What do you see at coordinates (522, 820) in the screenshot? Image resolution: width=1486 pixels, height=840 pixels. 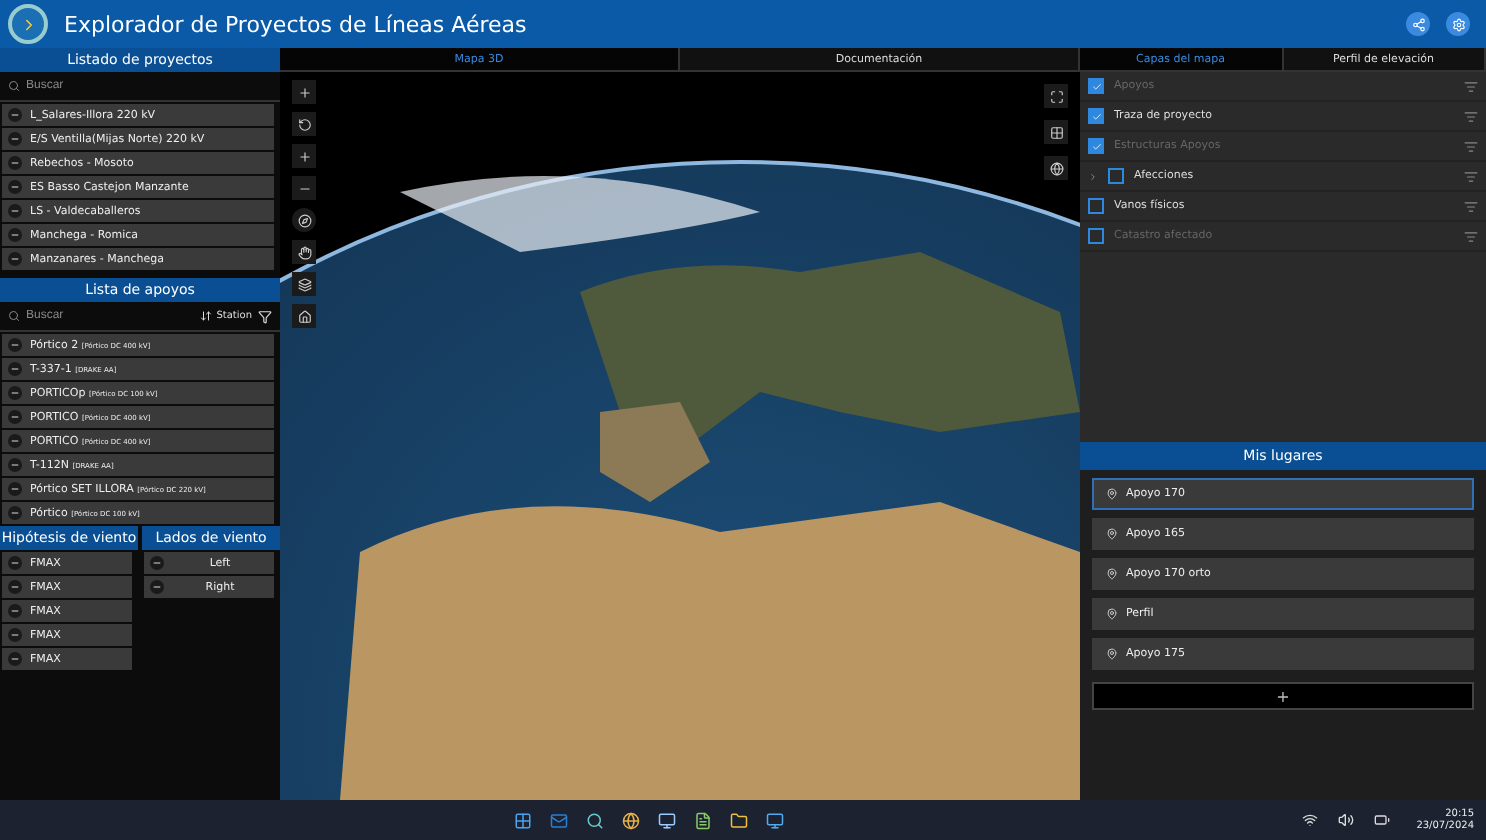 I see `start-icon` at bounding box center [522, 820].